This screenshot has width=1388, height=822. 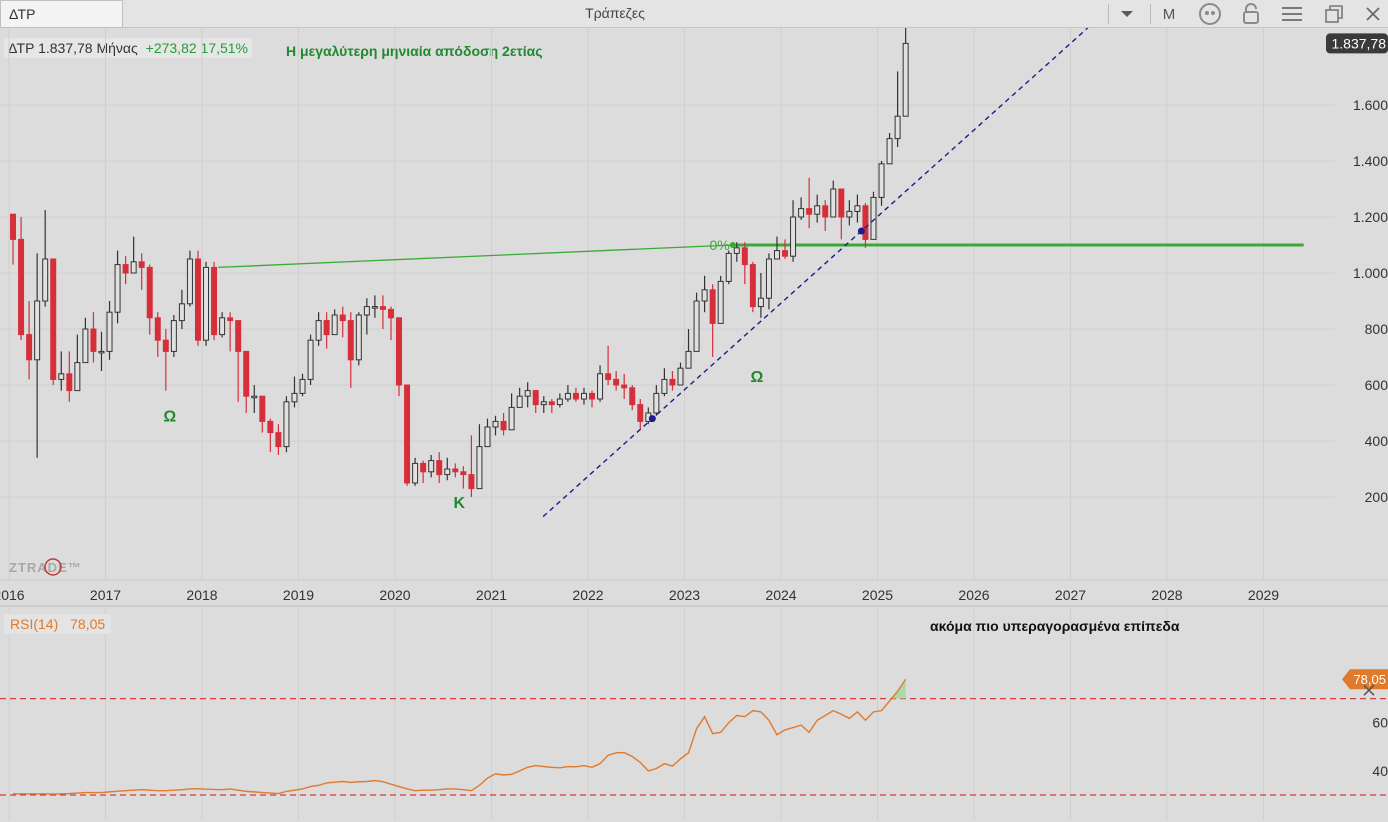 I want to click on toolbar-separator, so click(x=1108, y=14).